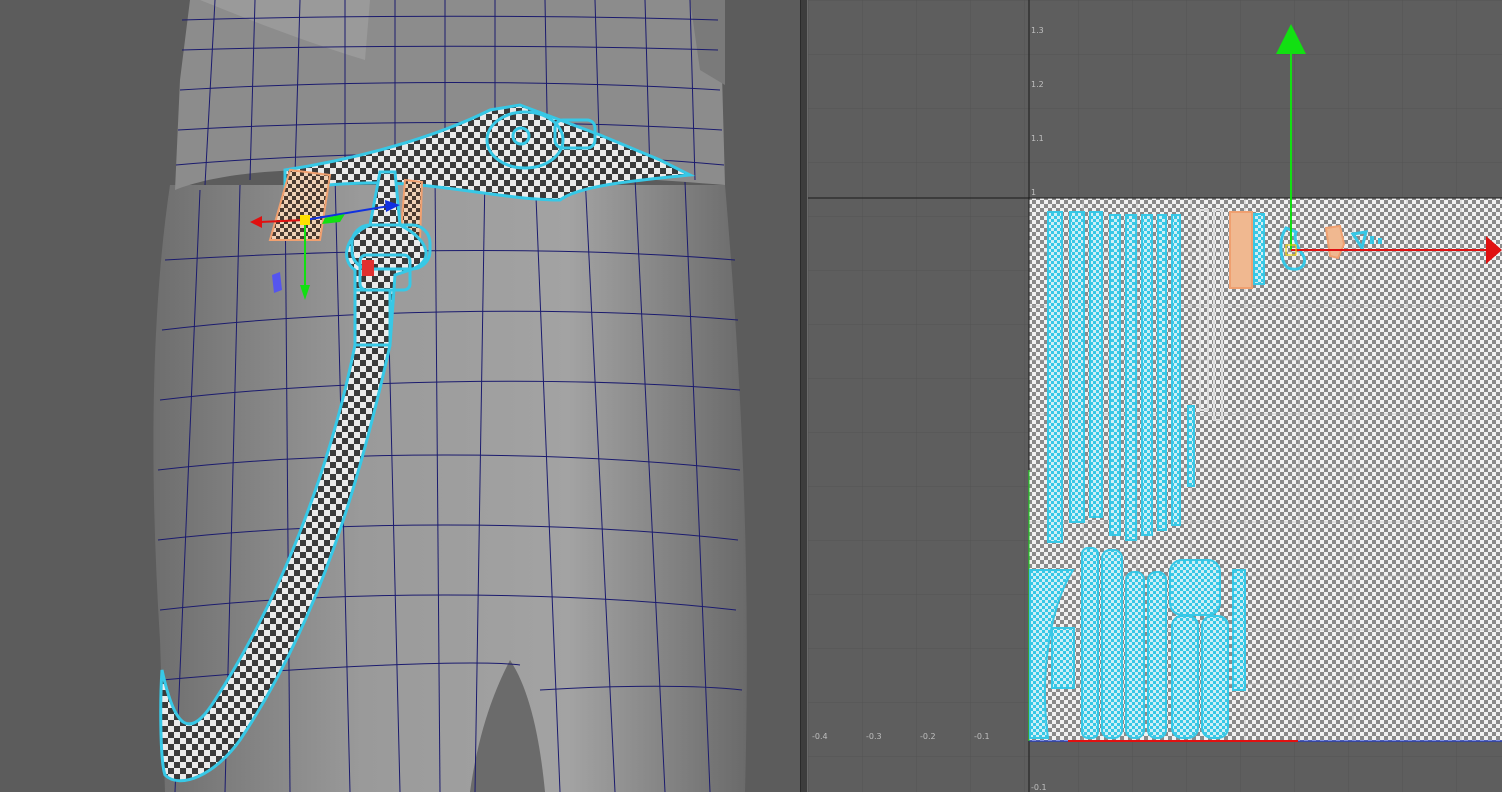  What do you see at coordinates (1037, 138) in the screenshot?
I see `v-tick-1-1: 1.1` at bounding box center [1037, 138].